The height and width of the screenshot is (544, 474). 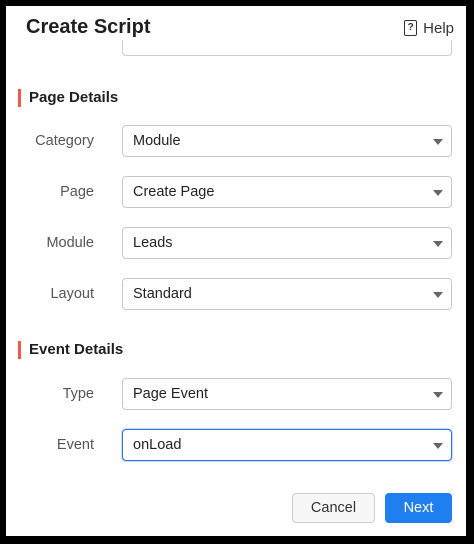 I want to click on label-layout: Layout, so click(x=72, y=294).